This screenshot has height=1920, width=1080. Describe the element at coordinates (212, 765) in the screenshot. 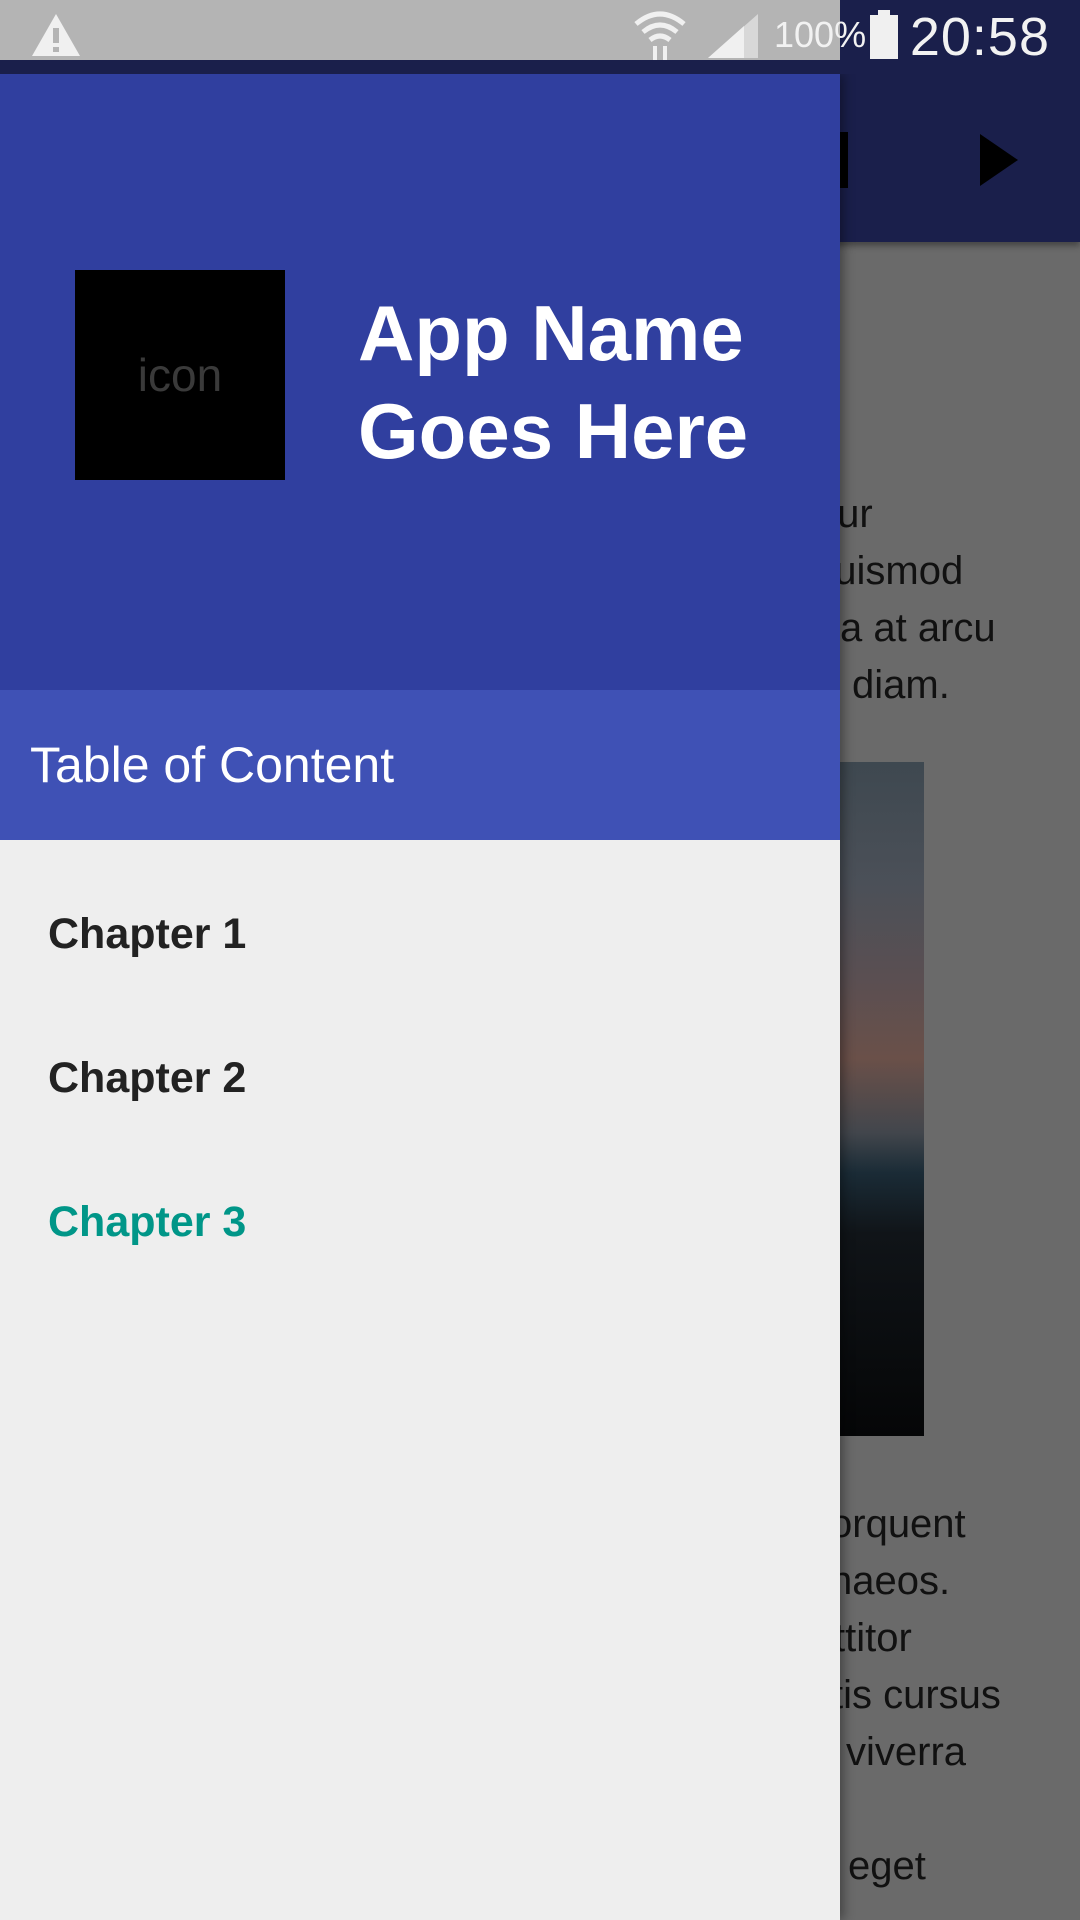

I see `toc-title: Table of Content` at that location.